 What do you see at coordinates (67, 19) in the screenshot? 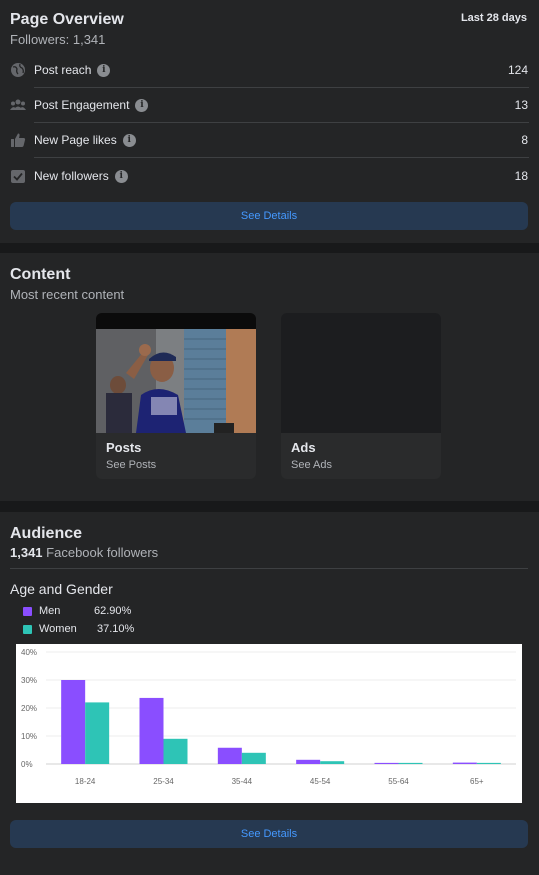
I see `page-overview-title: Page Overview` at bounding box center [67, 19].